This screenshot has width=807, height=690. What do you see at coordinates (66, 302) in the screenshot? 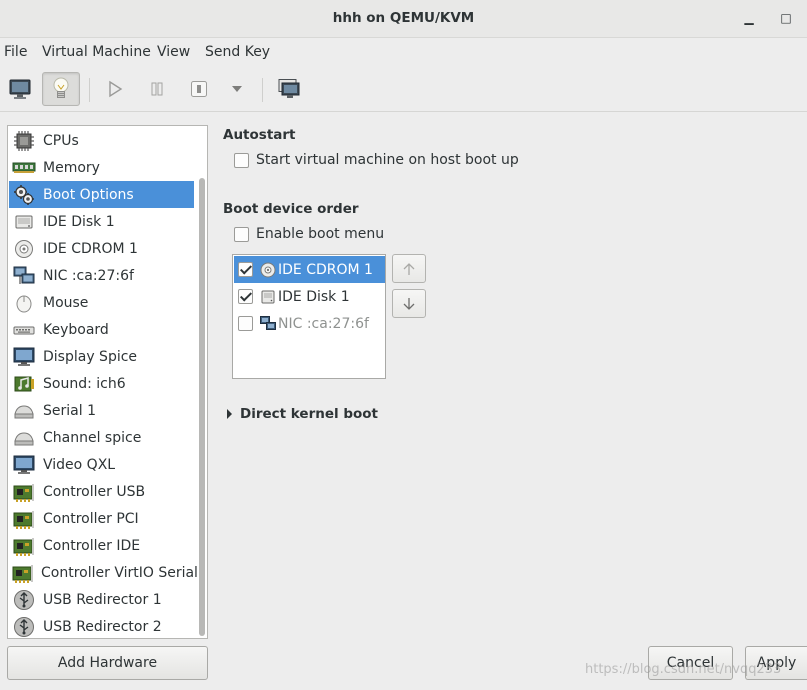
I see `sidebar-item-label: Mouse` at bounding box center [66, 302].